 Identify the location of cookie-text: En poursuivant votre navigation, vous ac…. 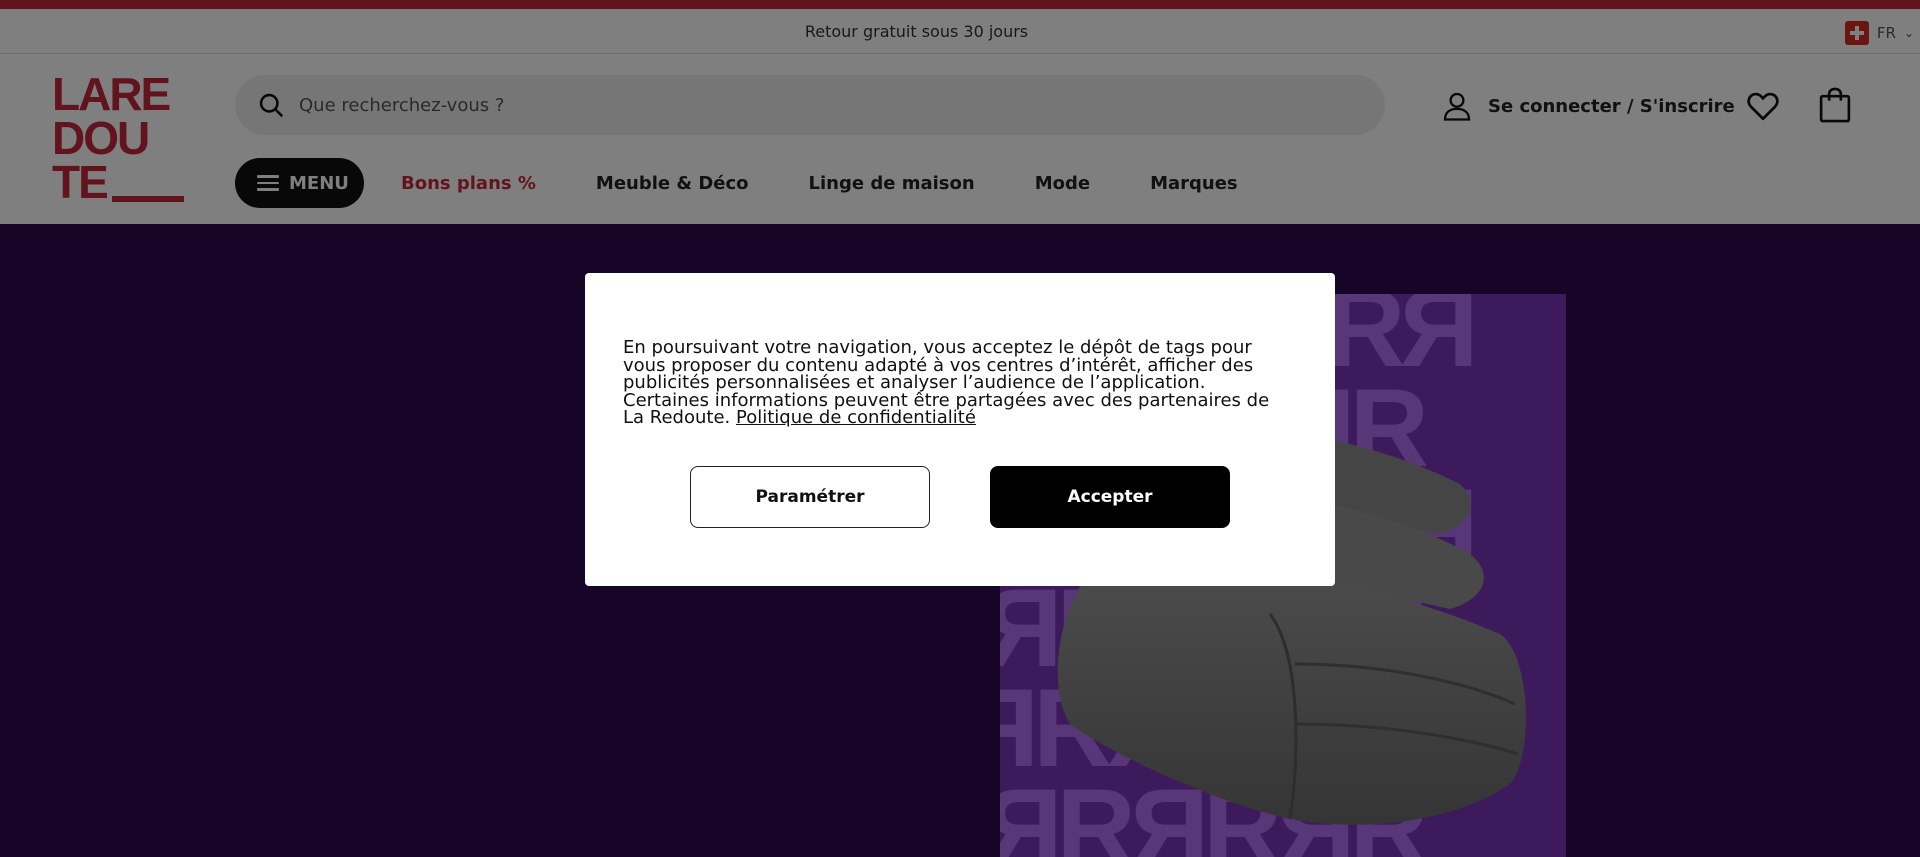
(958, 383).